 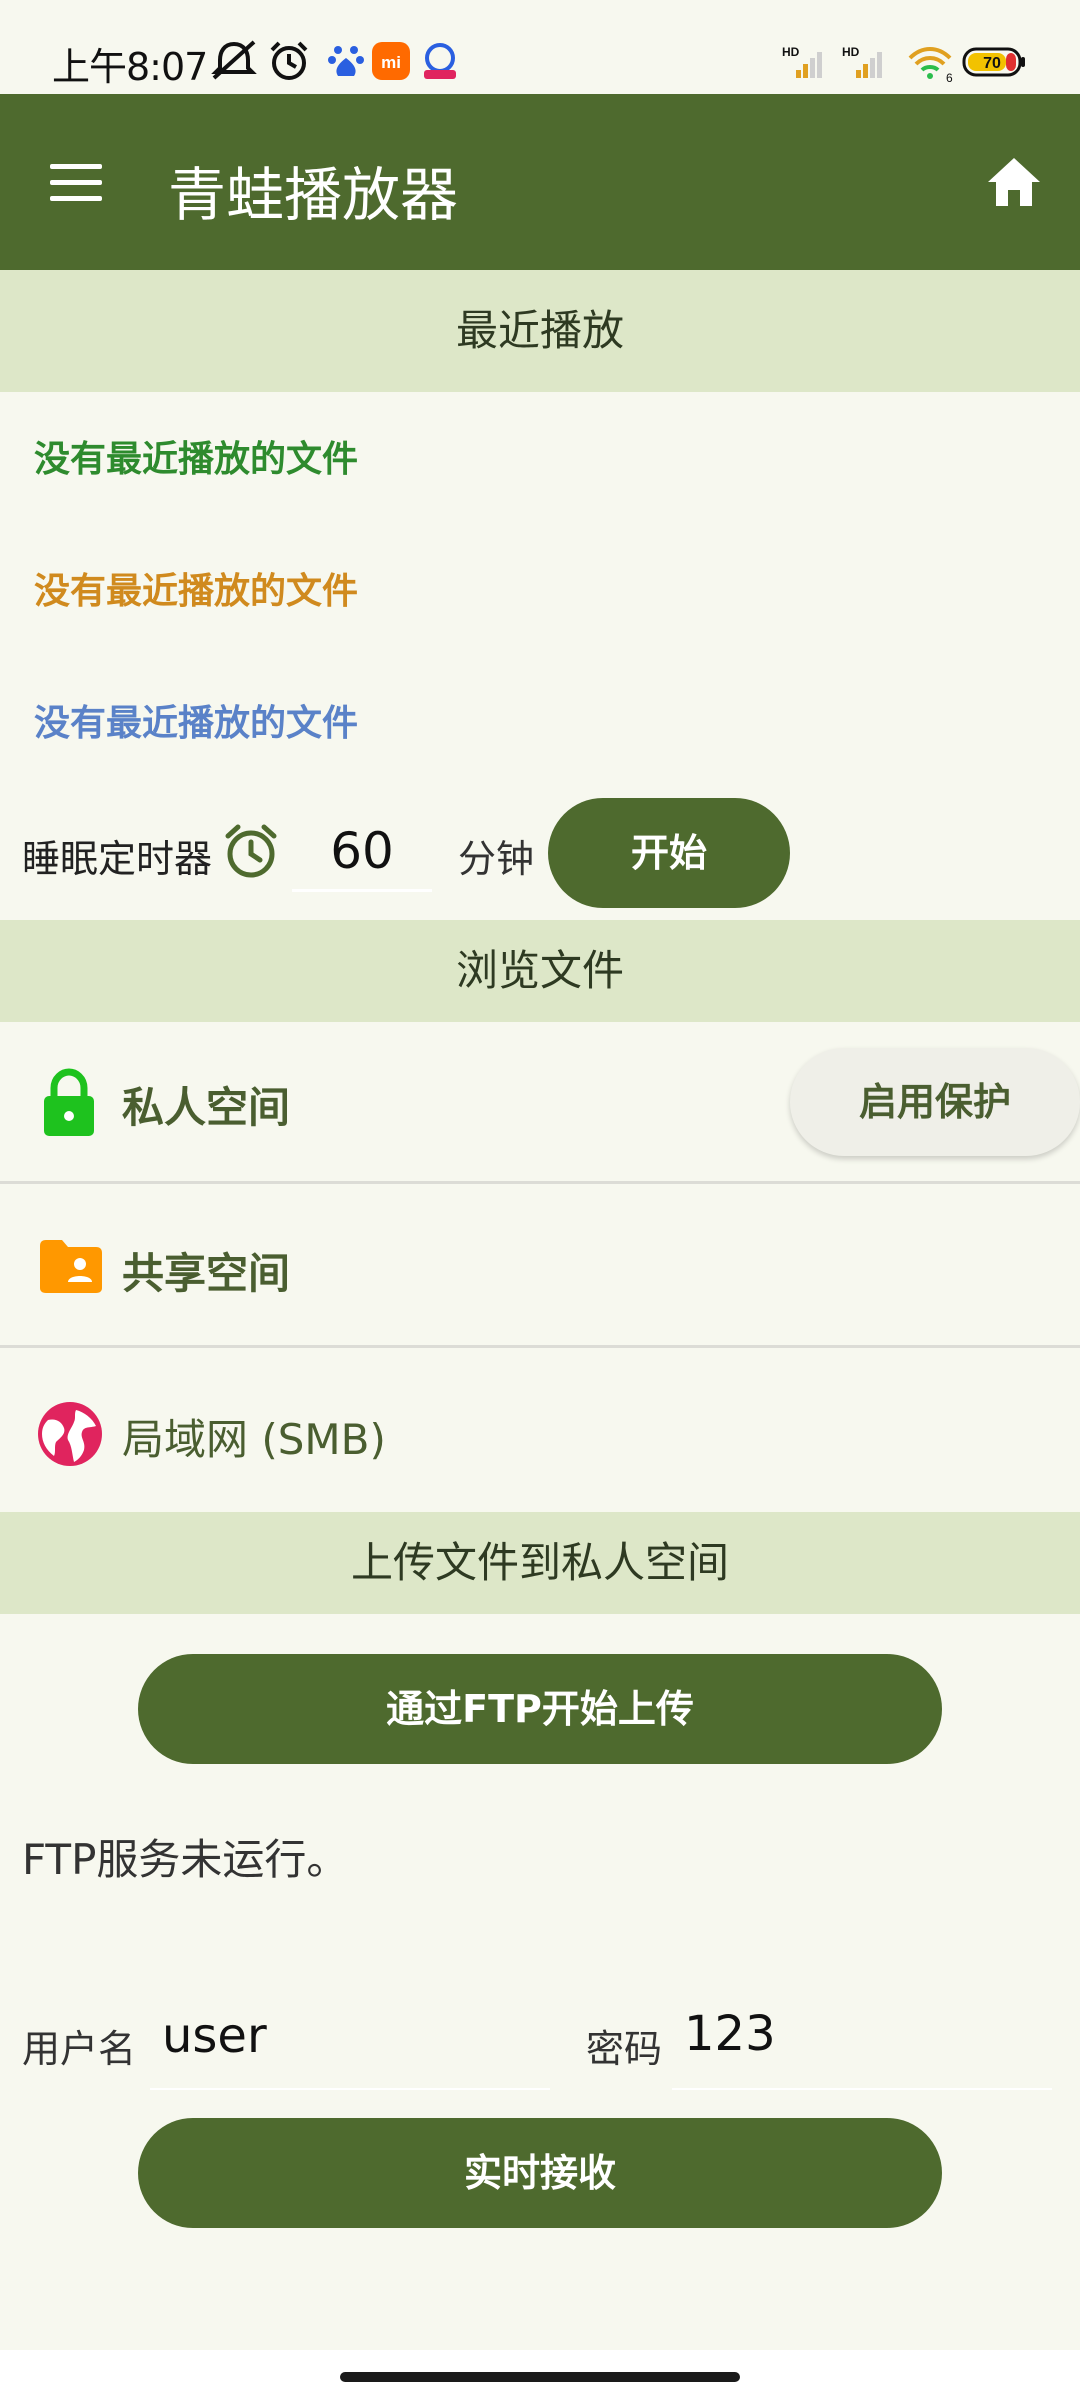 What do you see at coordinates (362, 851) in the screenshot?
I see `sleep-minutes-input: 60` at bounding box center [362, 851].